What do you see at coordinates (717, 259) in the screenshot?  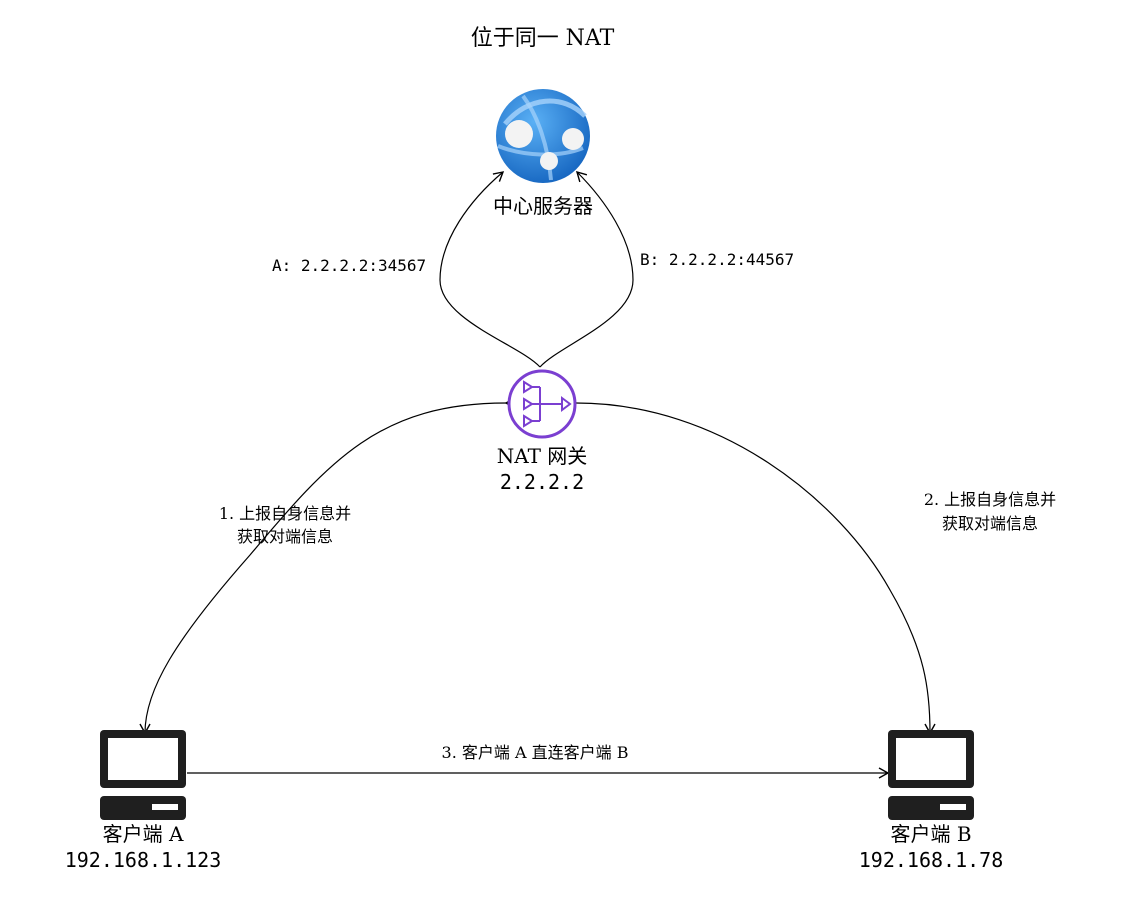 I see `edge-label-b-mapping: B: 2.2.2.2:44567` at bounding box center [717, 259].